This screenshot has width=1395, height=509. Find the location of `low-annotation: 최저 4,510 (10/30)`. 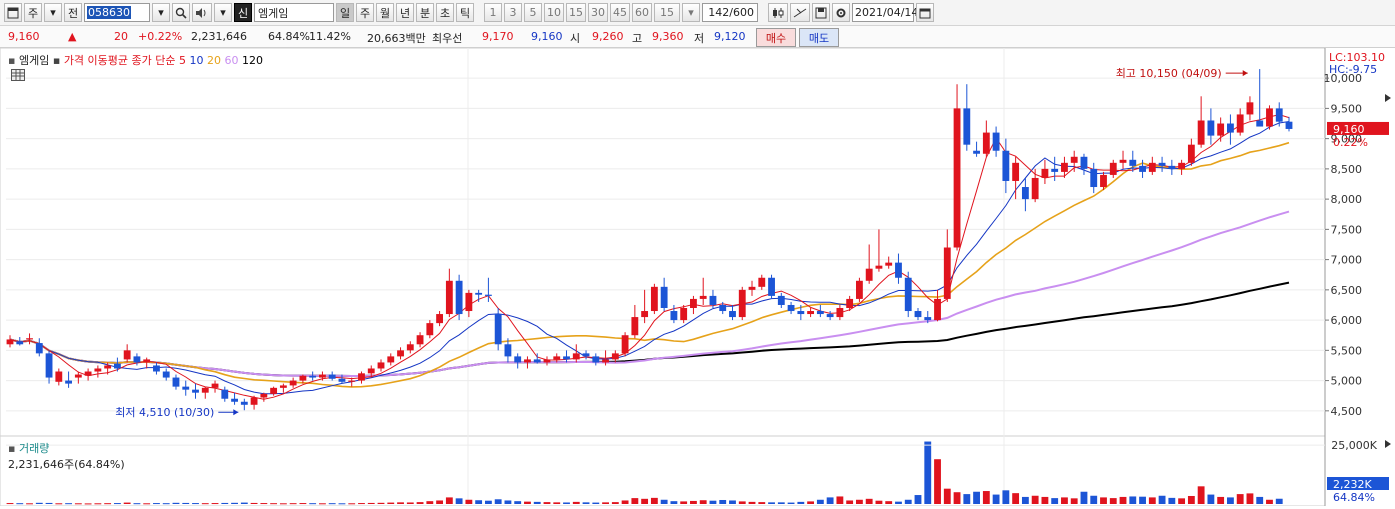

low-annotation: 최저 4,510 (10/30) is located at coordinates (164, 412).